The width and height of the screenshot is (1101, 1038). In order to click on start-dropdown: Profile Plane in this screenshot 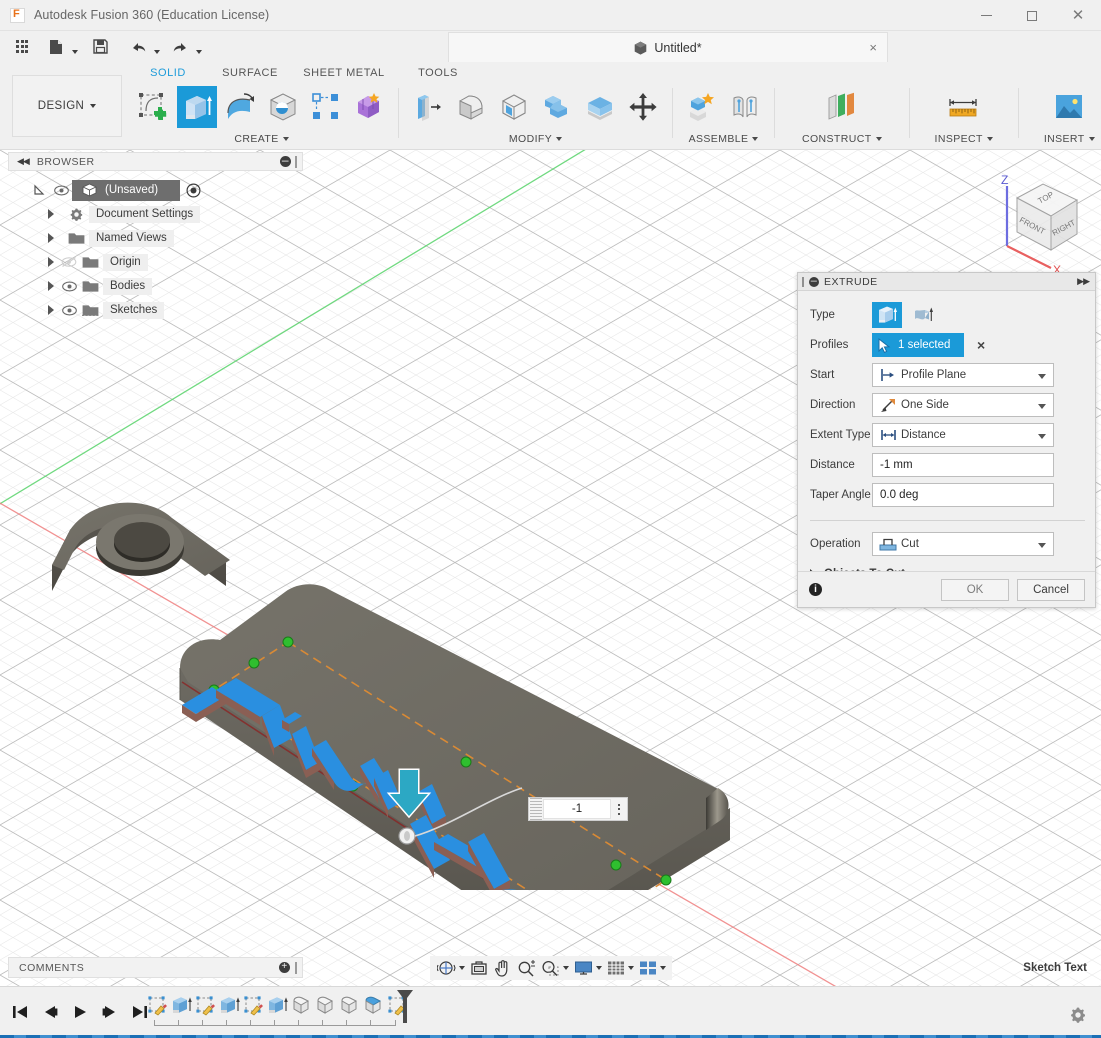, I will do `click(963, 375)`.